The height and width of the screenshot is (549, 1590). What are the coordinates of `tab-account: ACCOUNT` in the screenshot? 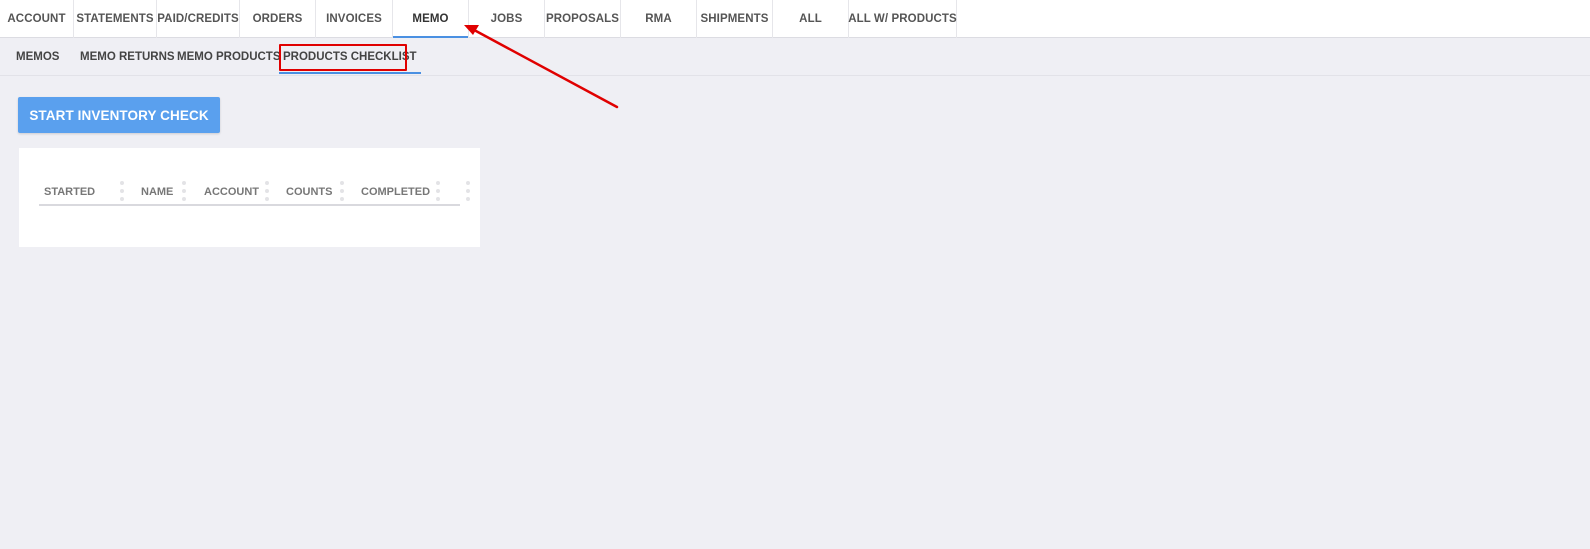 It's located at (37, 19).